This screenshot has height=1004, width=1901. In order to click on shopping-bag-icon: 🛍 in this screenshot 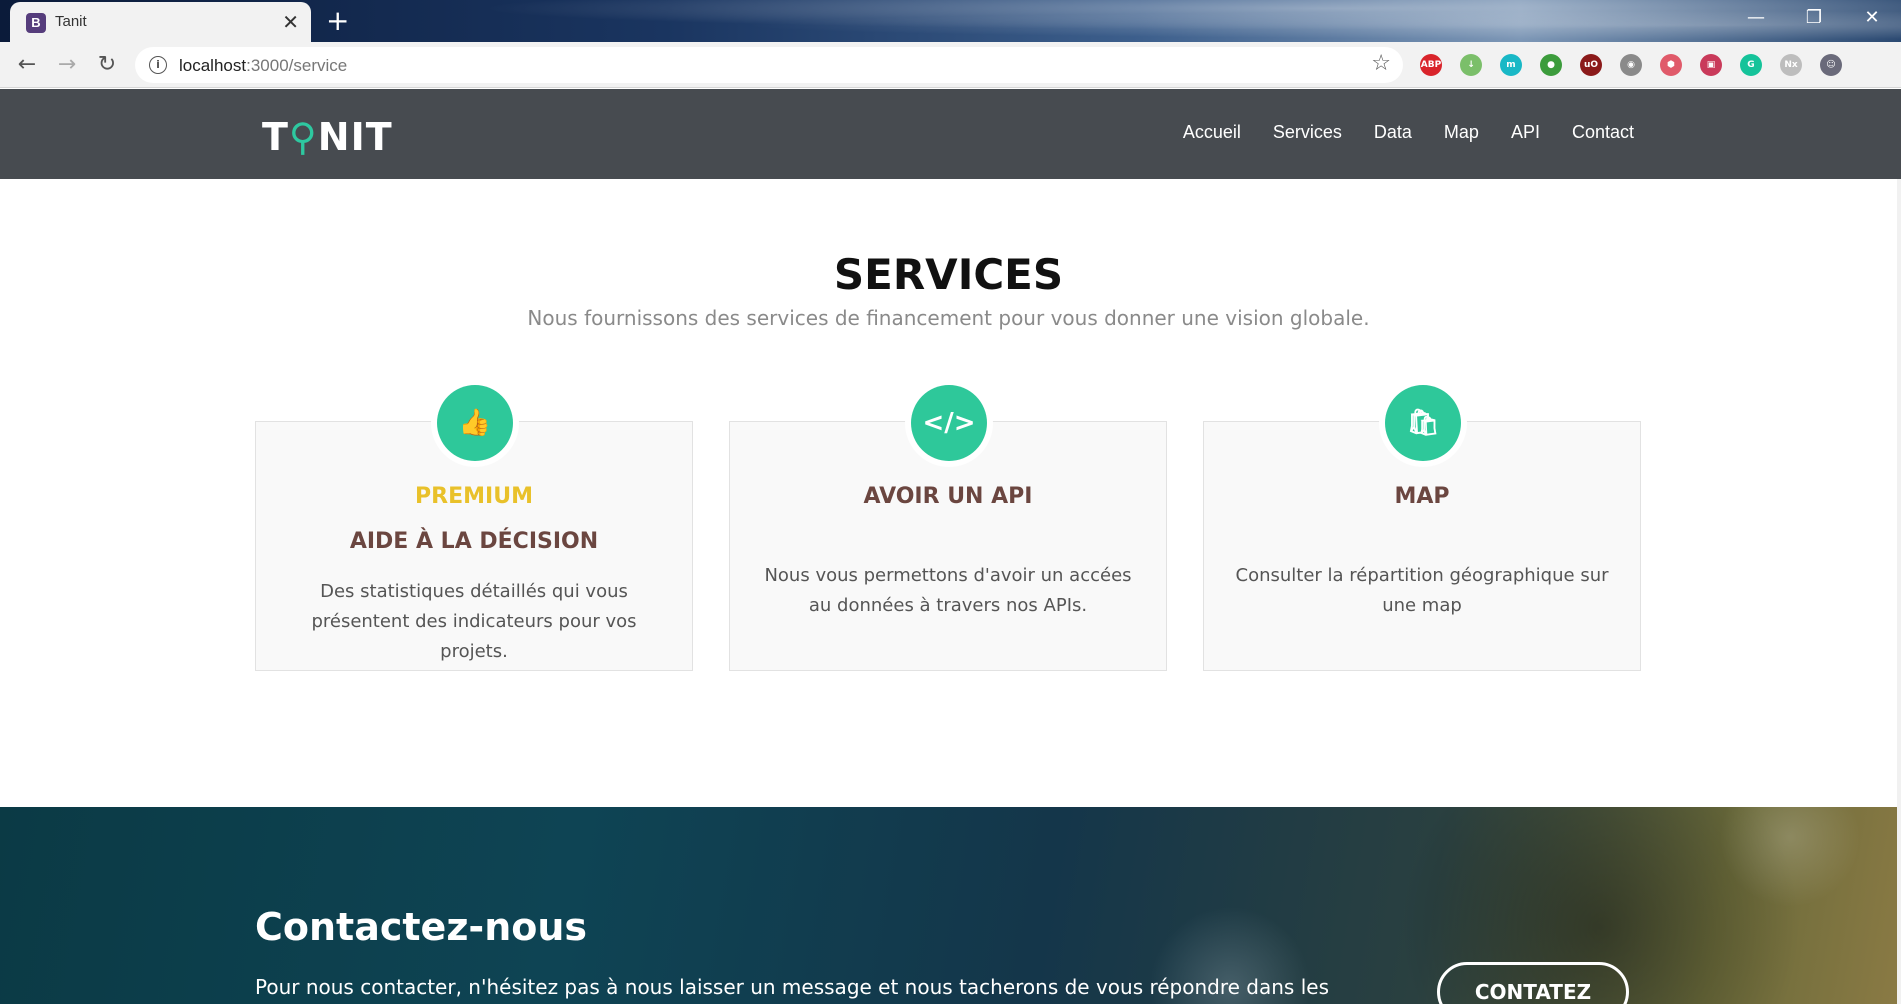, I will do `click(1423, 423)`.